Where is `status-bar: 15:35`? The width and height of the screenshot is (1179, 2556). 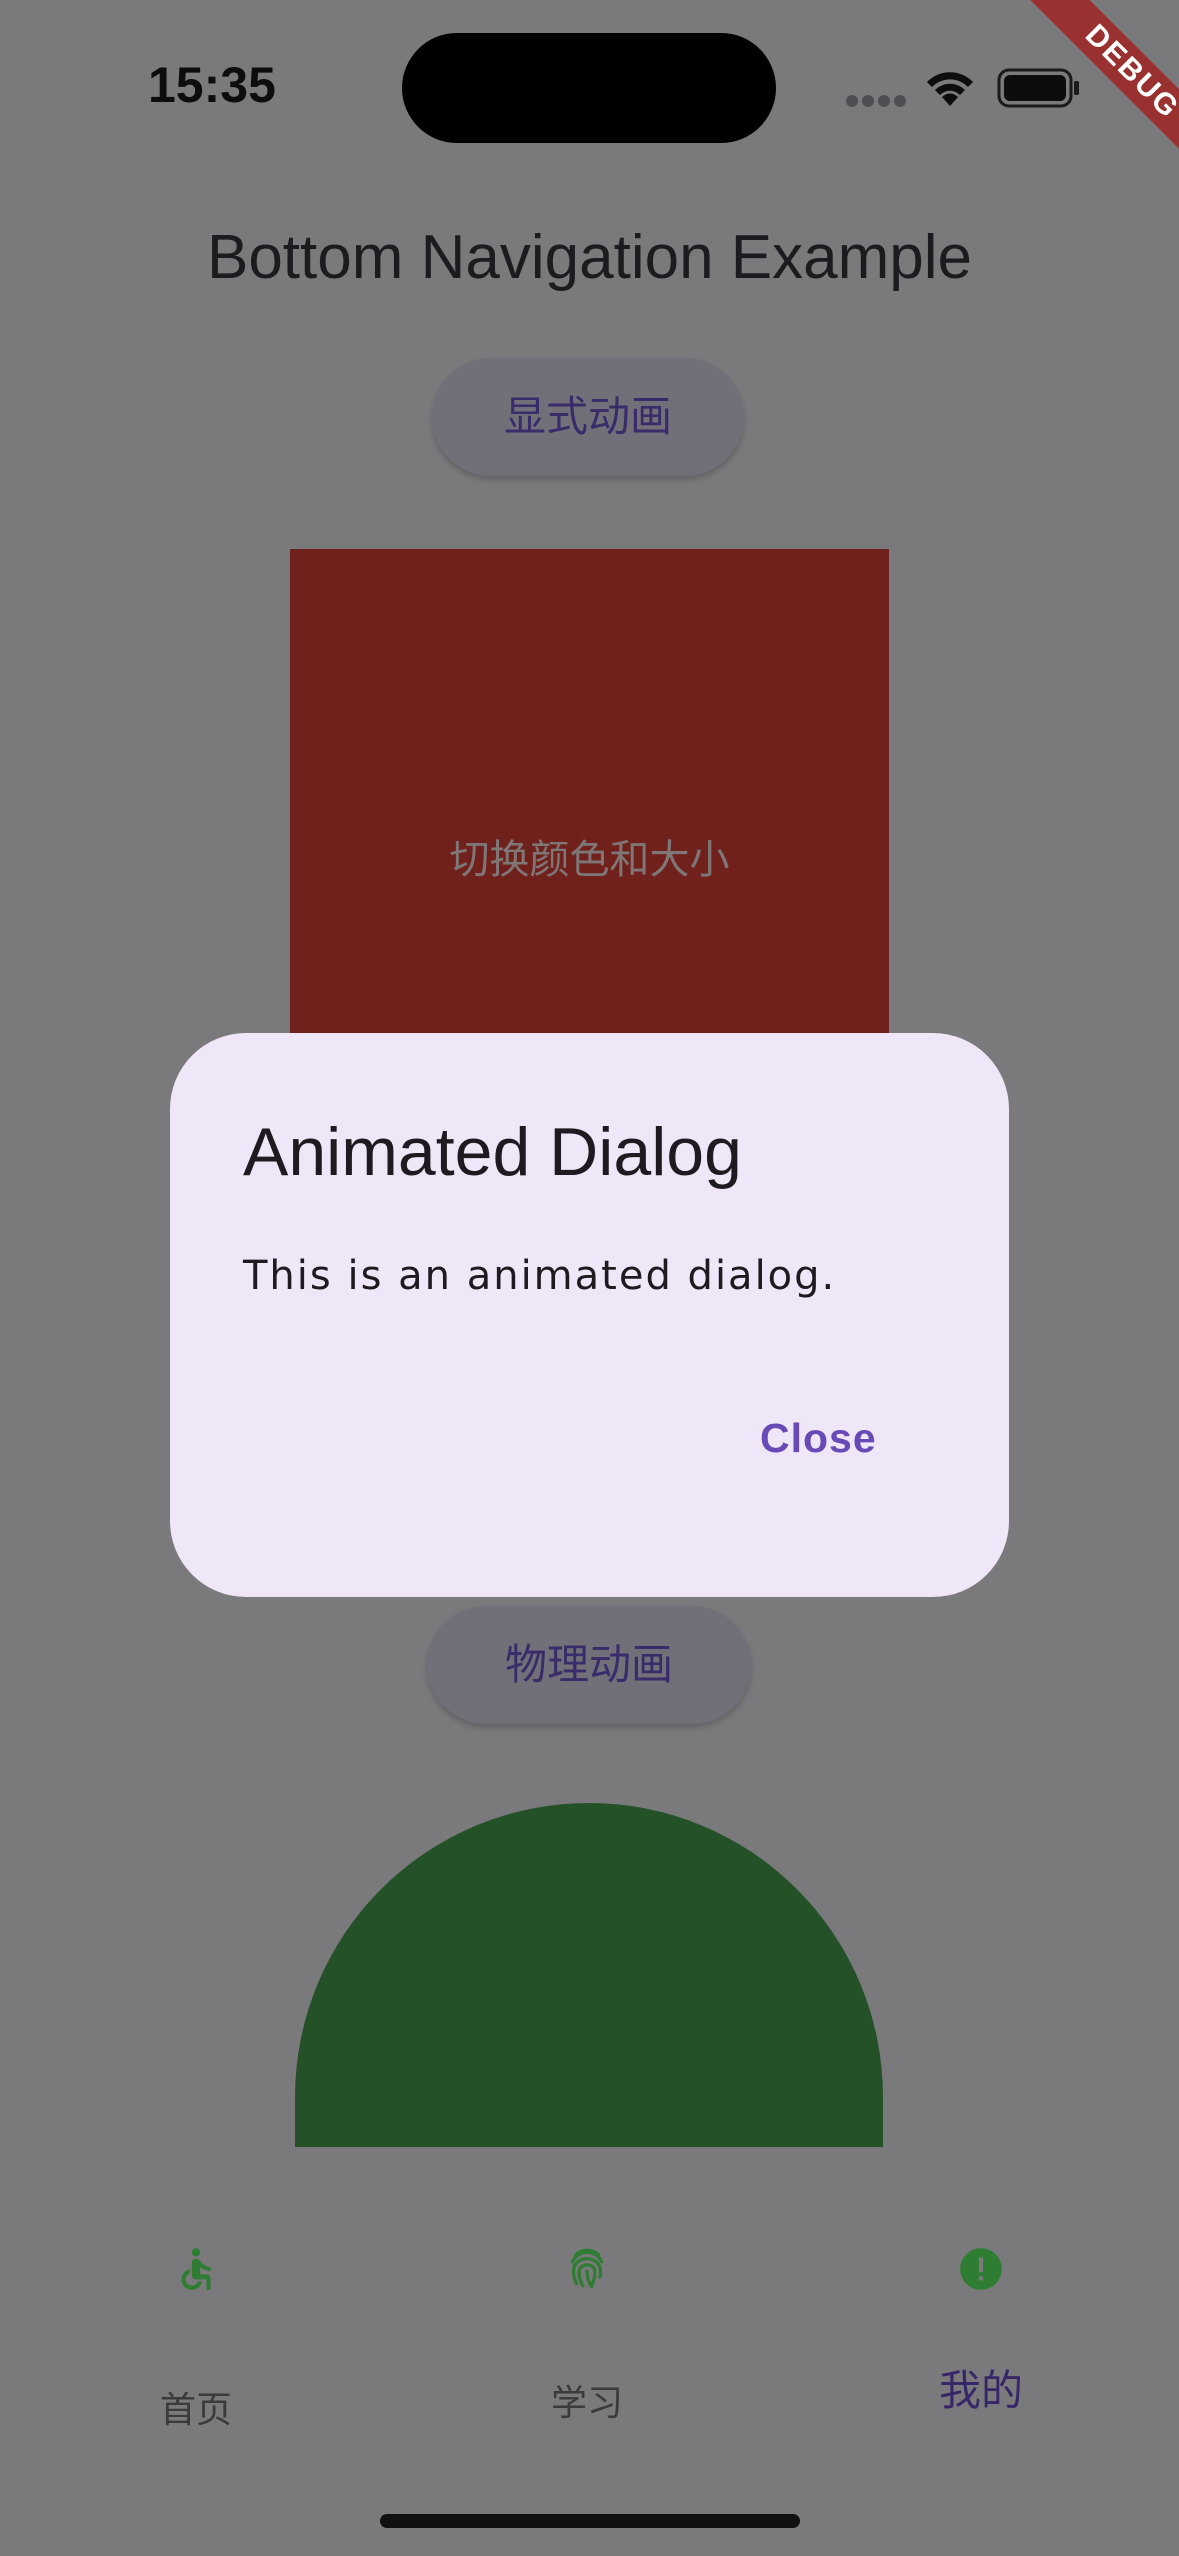
status-bar: 15:35 is located at coordinates (589, 85).